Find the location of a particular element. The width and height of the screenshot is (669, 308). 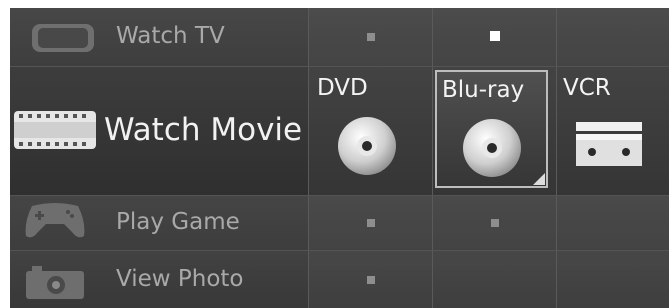

resize-corner-icon is located at coordinates (539, 179).